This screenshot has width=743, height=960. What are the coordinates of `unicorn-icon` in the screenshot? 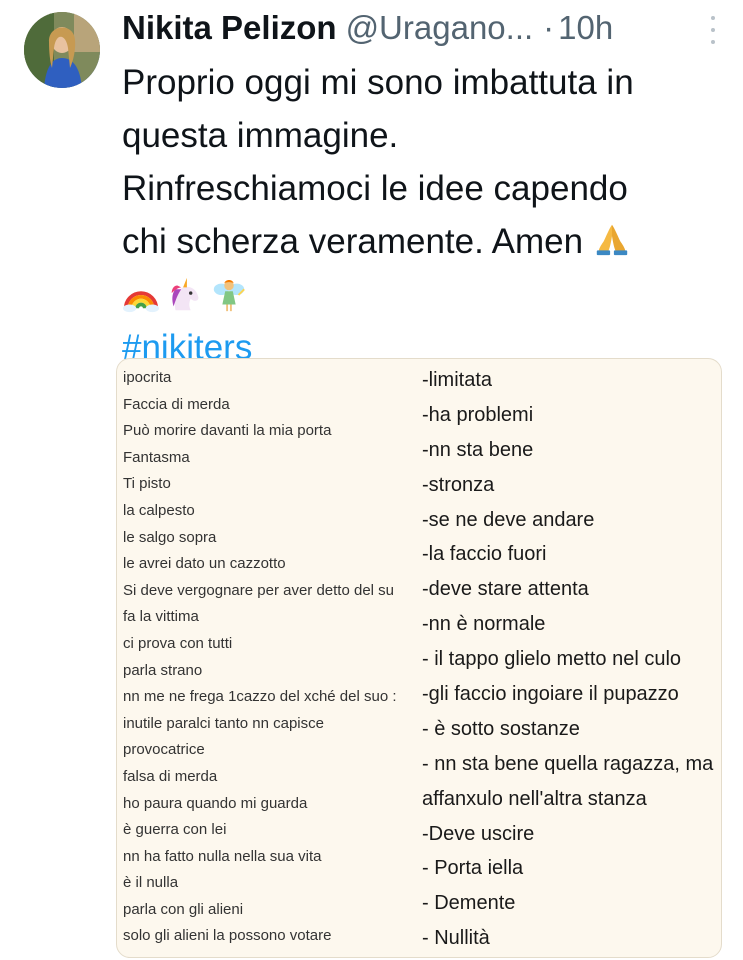 It's located at (185, 293).